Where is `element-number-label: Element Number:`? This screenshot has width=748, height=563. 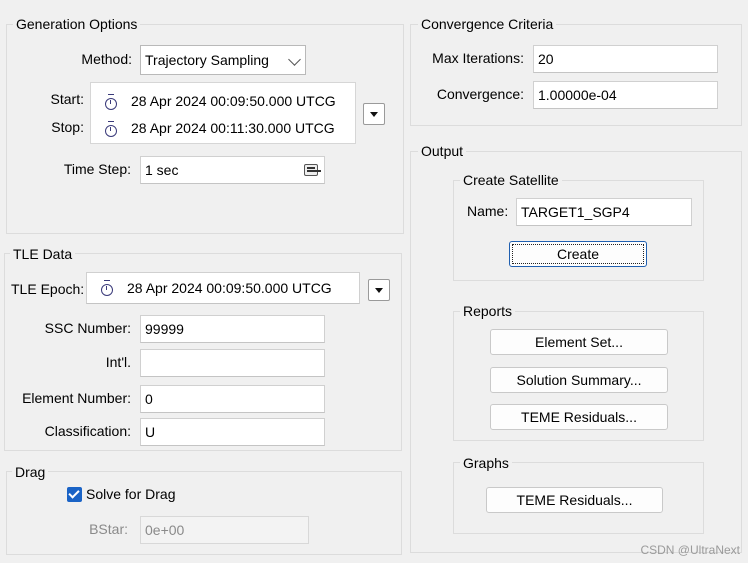 element-number-label: Element Number: is located at coordinates (76, 398).